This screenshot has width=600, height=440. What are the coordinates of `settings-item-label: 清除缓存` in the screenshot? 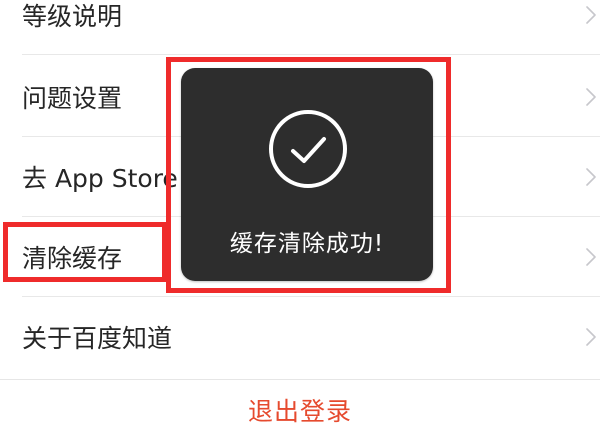 It's located at (72, 258).